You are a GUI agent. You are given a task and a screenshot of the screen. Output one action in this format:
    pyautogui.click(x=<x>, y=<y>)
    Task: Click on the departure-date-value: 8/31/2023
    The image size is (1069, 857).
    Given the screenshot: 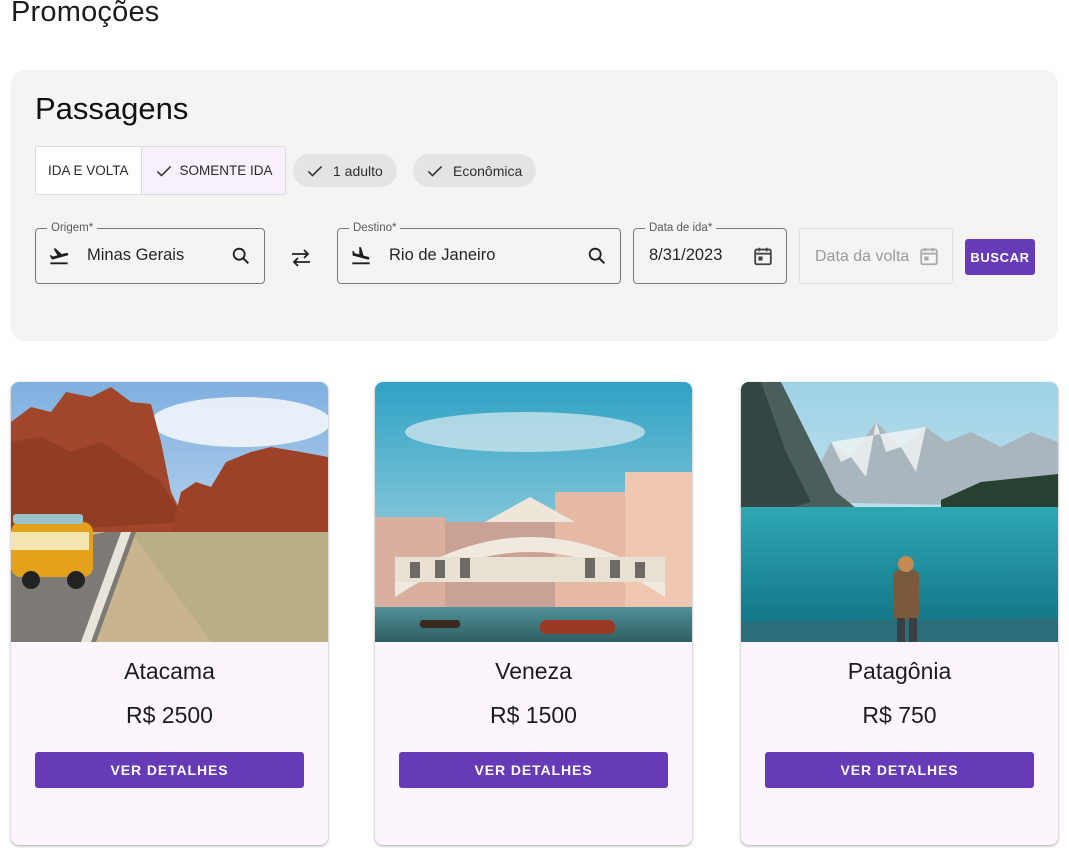 What is the action you would take?
    pyautogui.click(x=686, y=255)
    